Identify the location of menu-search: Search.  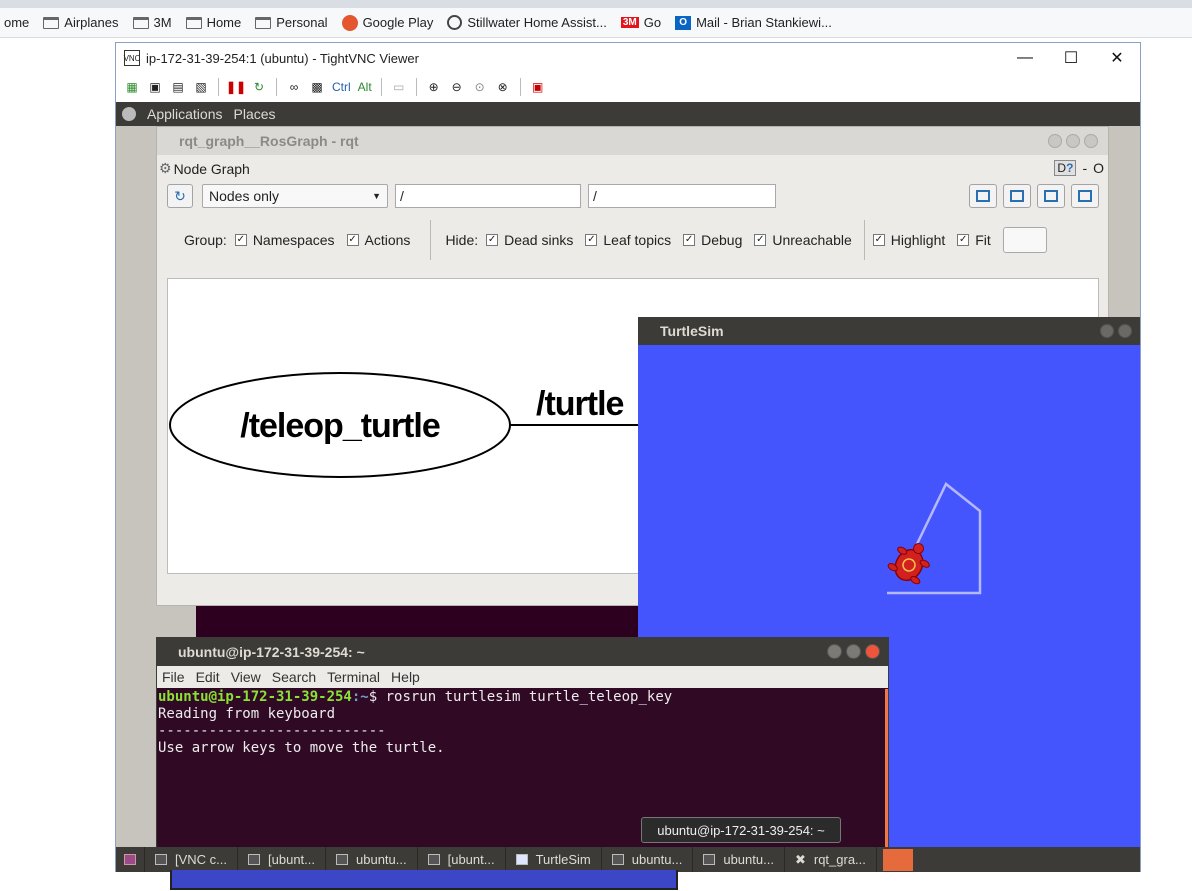
(294, 677).